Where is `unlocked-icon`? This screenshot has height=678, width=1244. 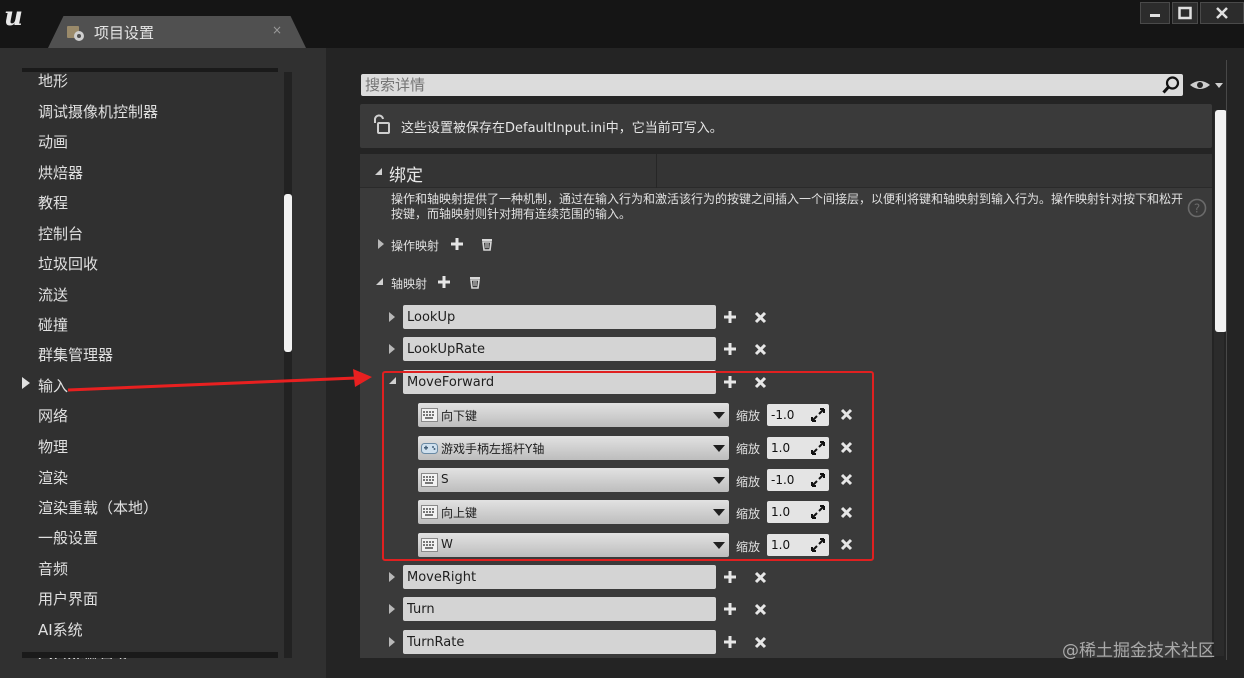
unlocked-icon is located at coordinates (382, 124).